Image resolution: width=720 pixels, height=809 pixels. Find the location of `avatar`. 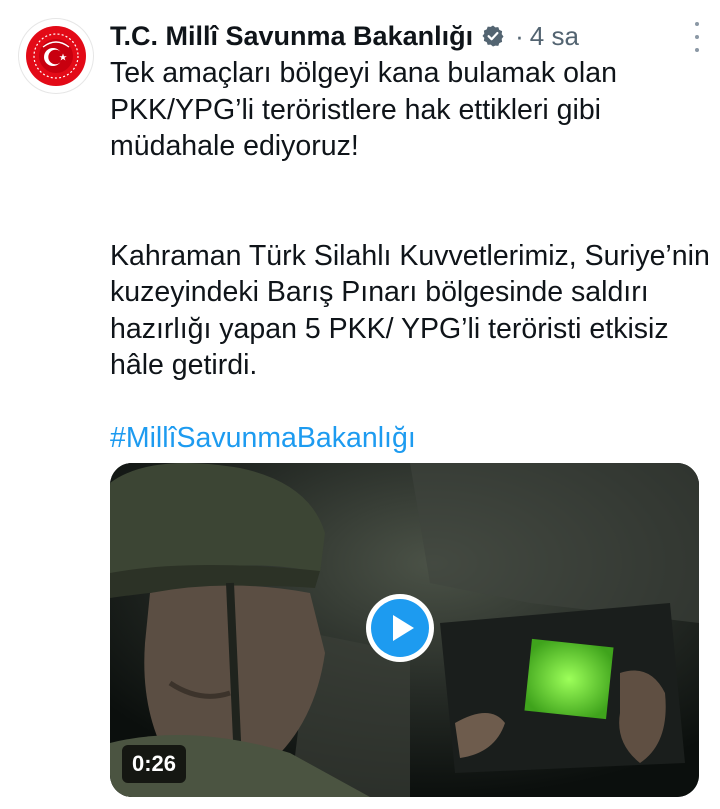

avatar is located at coordinates (56, 56).